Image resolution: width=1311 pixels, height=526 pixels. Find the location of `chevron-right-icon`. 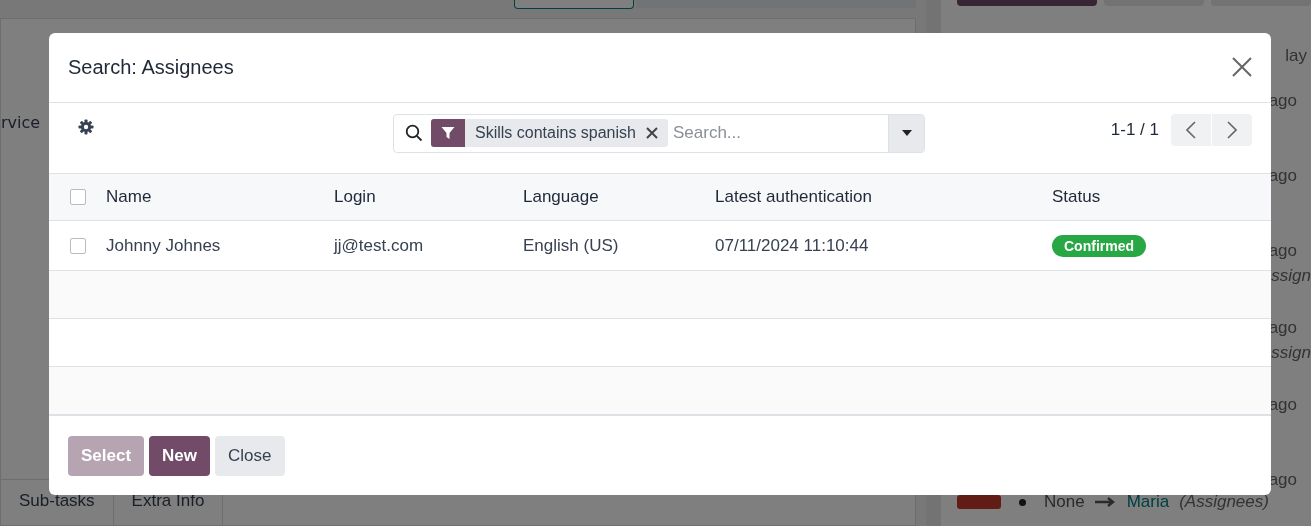

chevron-right-icon is located at coordinates (1232, 129).